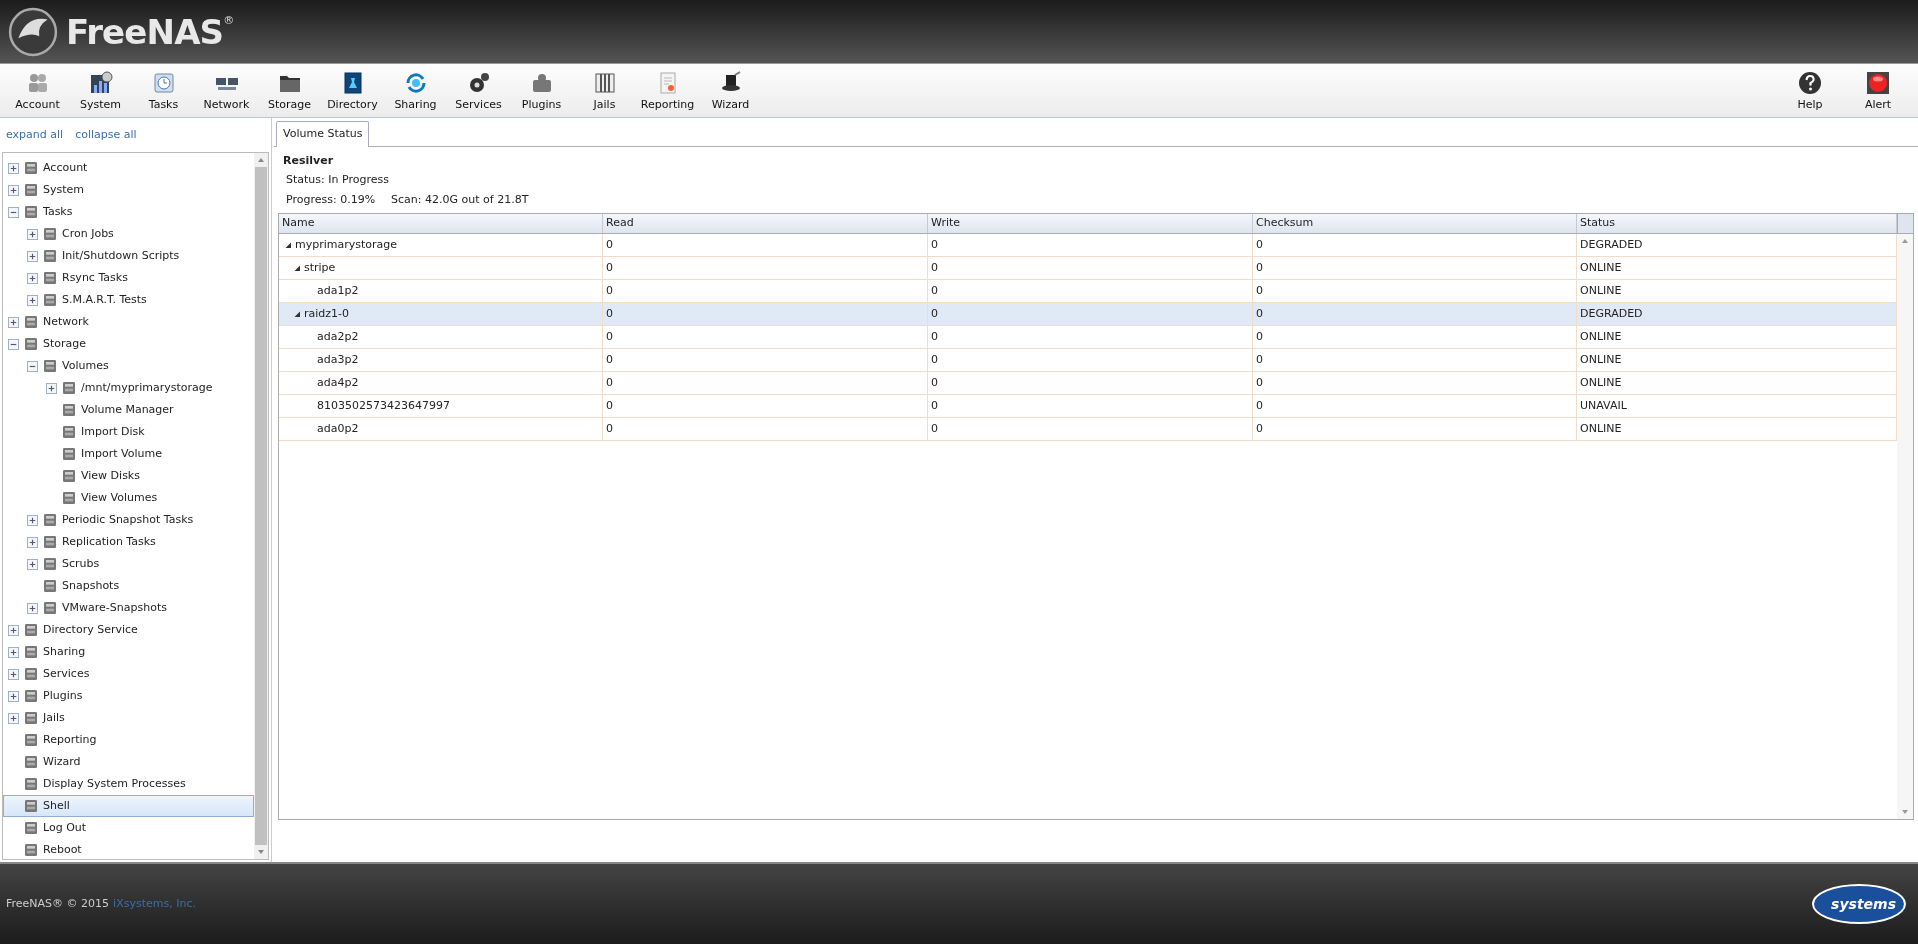 The width and height of the screenshot is (1918, 944). I want to click on table-row: ada4p2 0 0 0 ONLINE, so click(1088, 383).